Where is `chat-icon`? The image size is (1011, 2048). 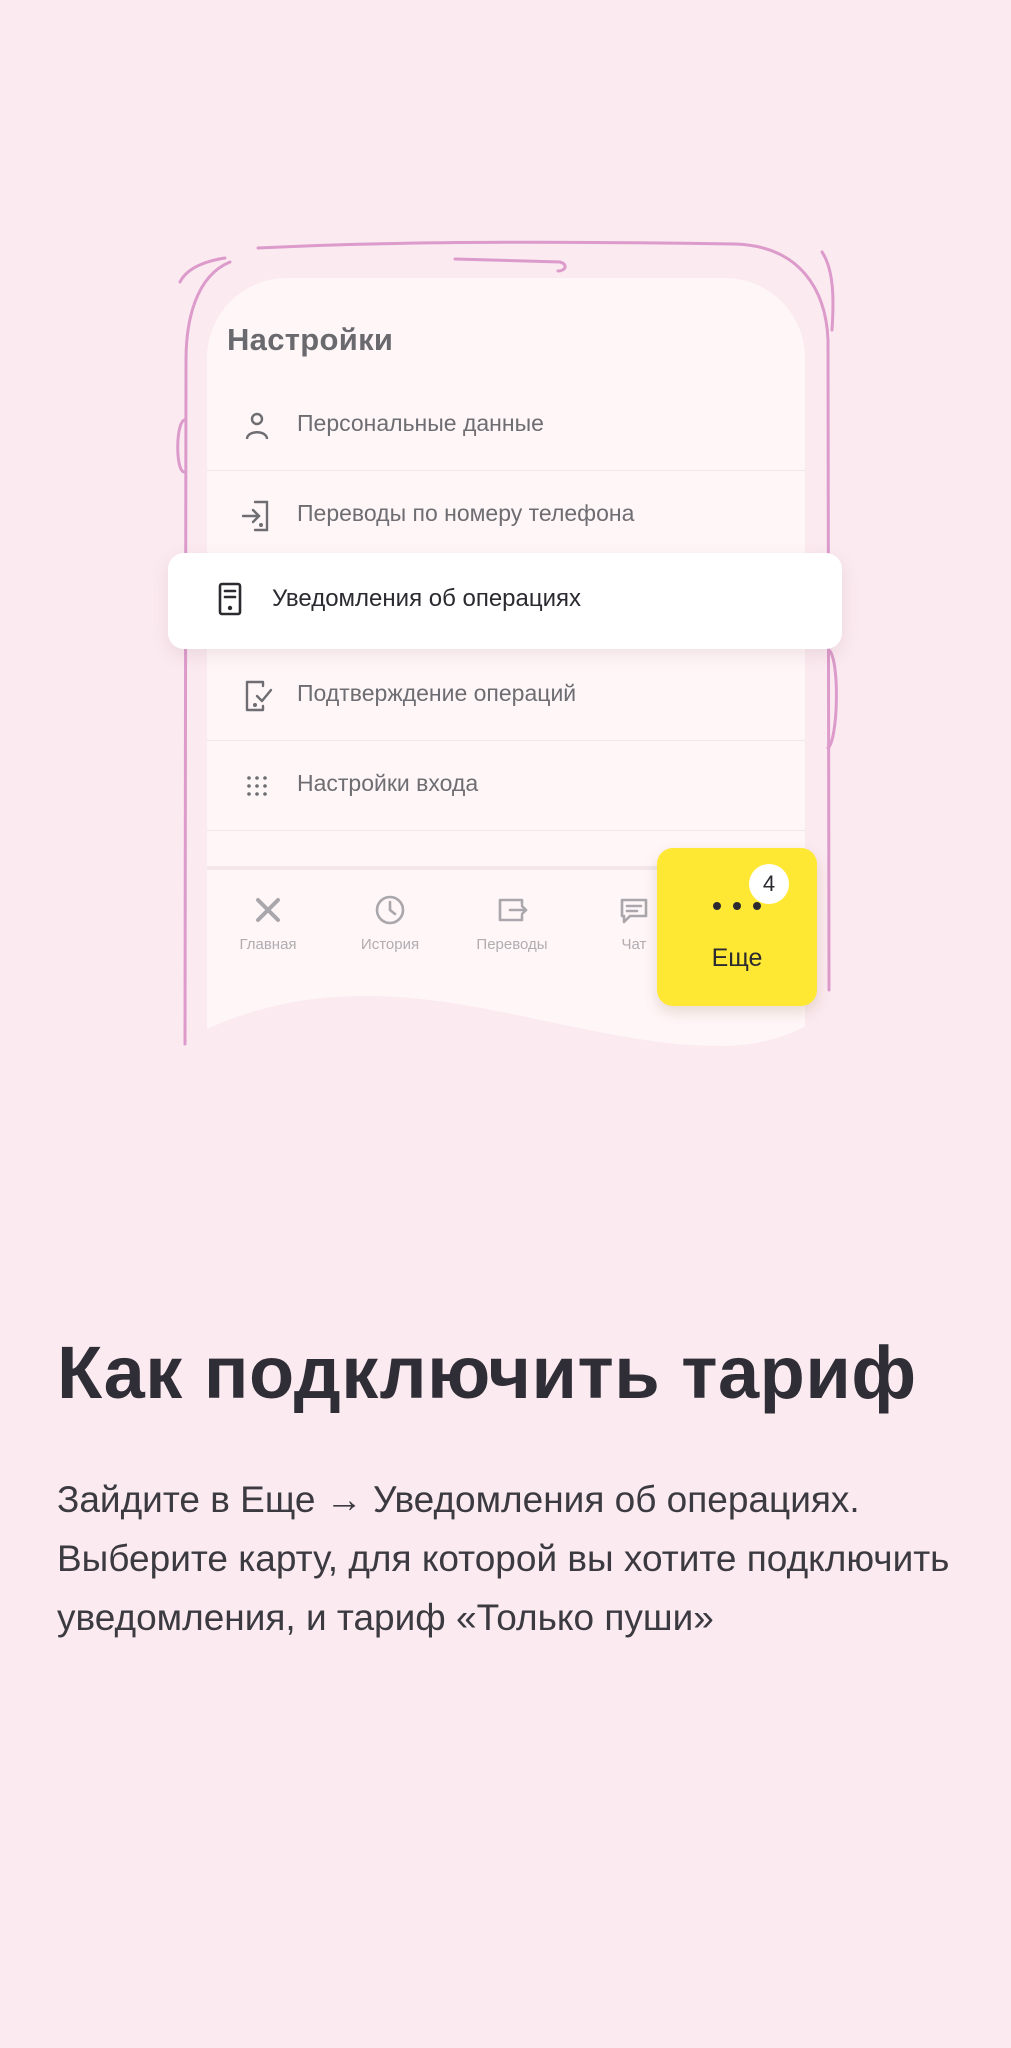 chat-icon is located at coordinates (634, 911).